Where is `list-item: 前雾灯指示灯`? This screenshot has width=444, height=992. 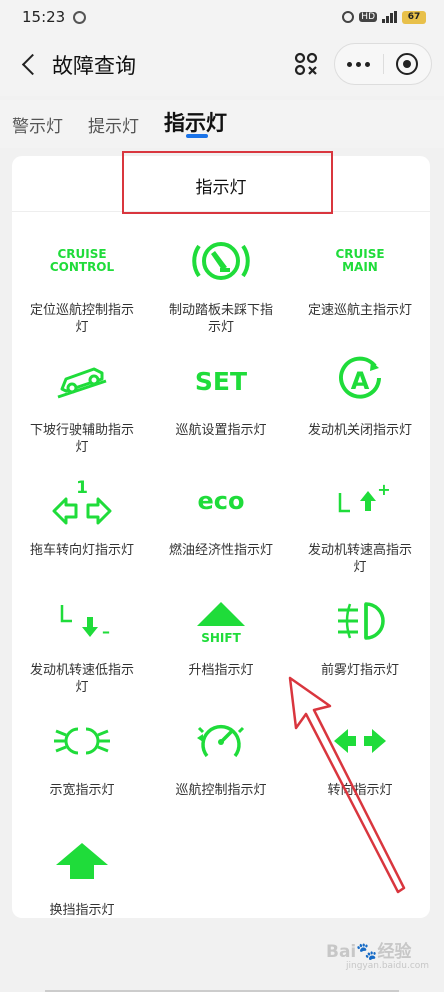
list-item: 前雾灯指示灯 is located at coordinates (360, 632).